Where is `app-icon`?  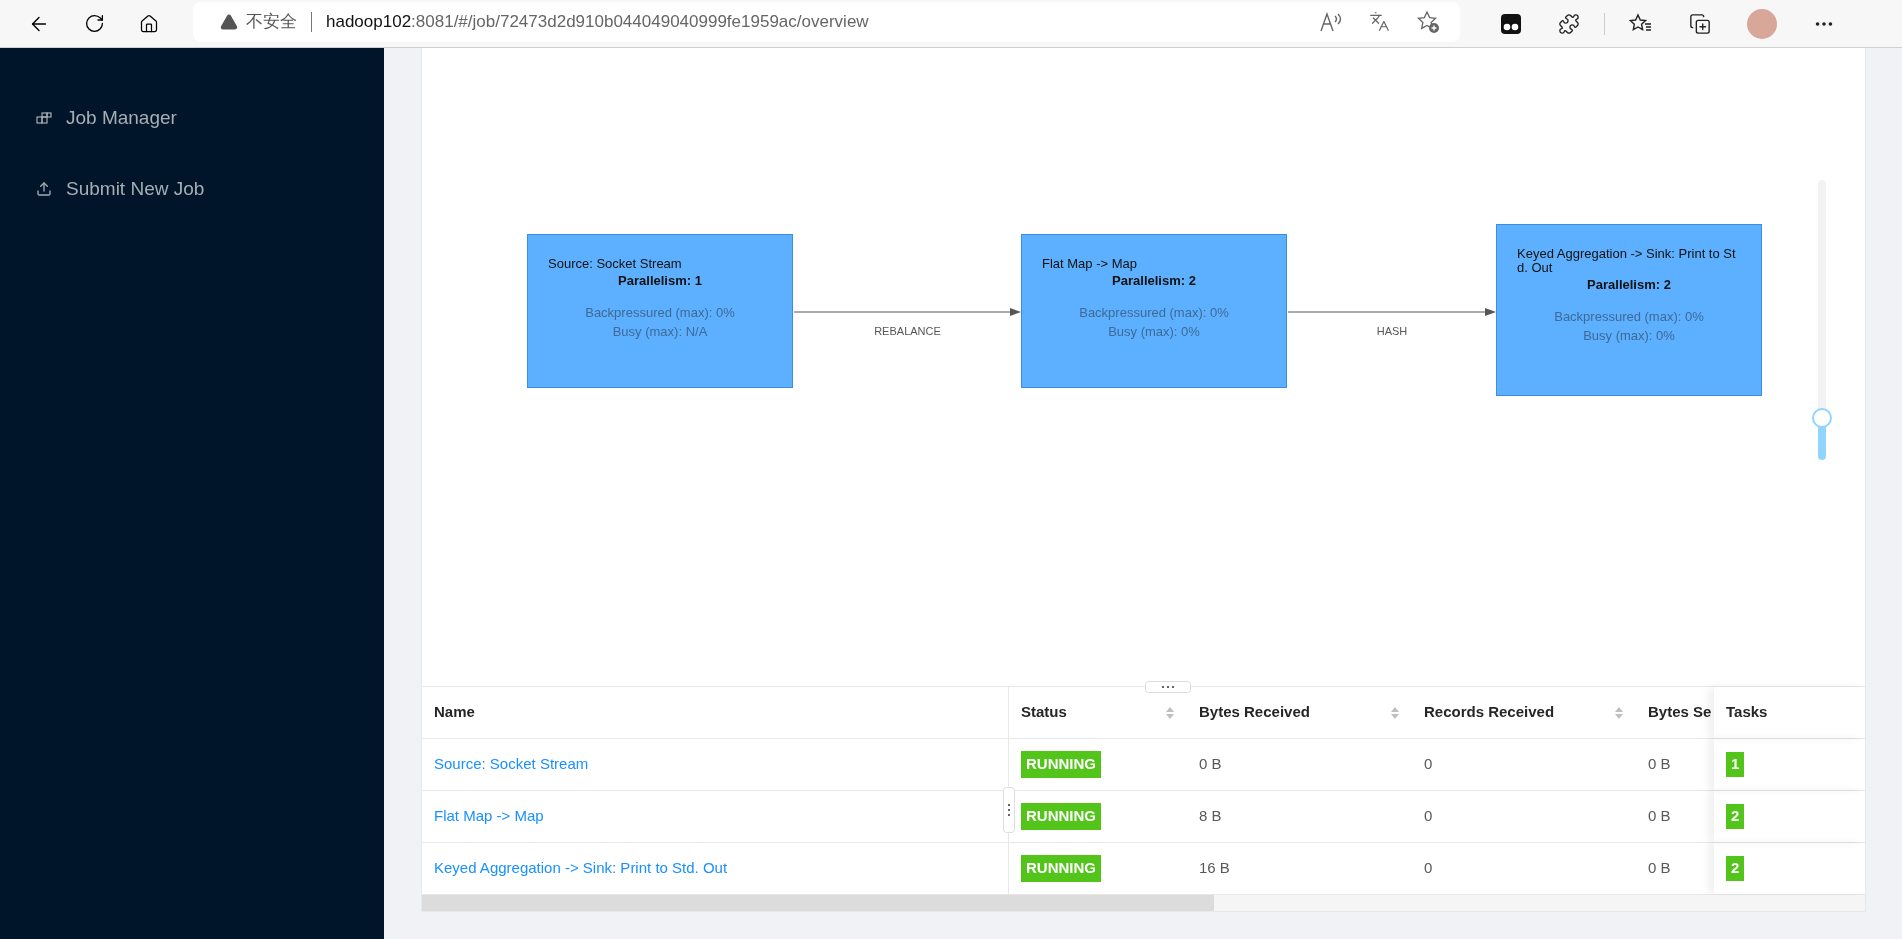
app-icon is located at coordinates (1511, 23).